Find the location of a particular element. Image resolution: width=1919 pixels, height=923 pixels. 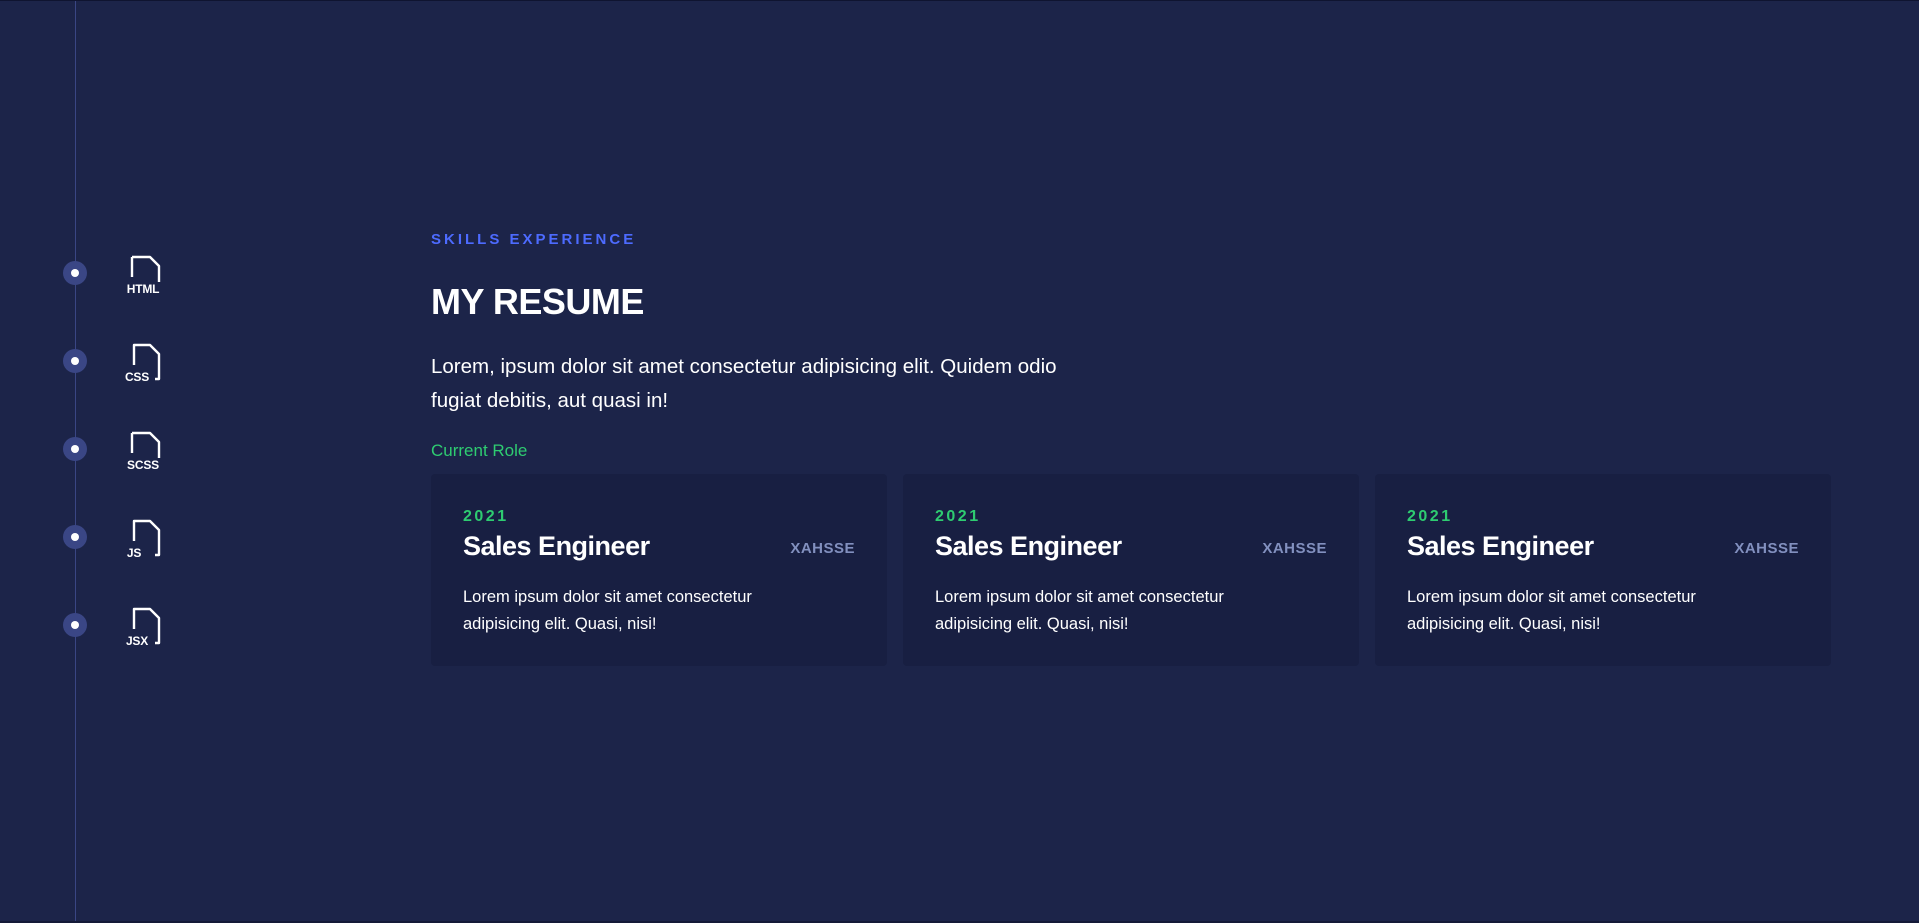

file-icon: HTML is located at coordinates (141, 278).